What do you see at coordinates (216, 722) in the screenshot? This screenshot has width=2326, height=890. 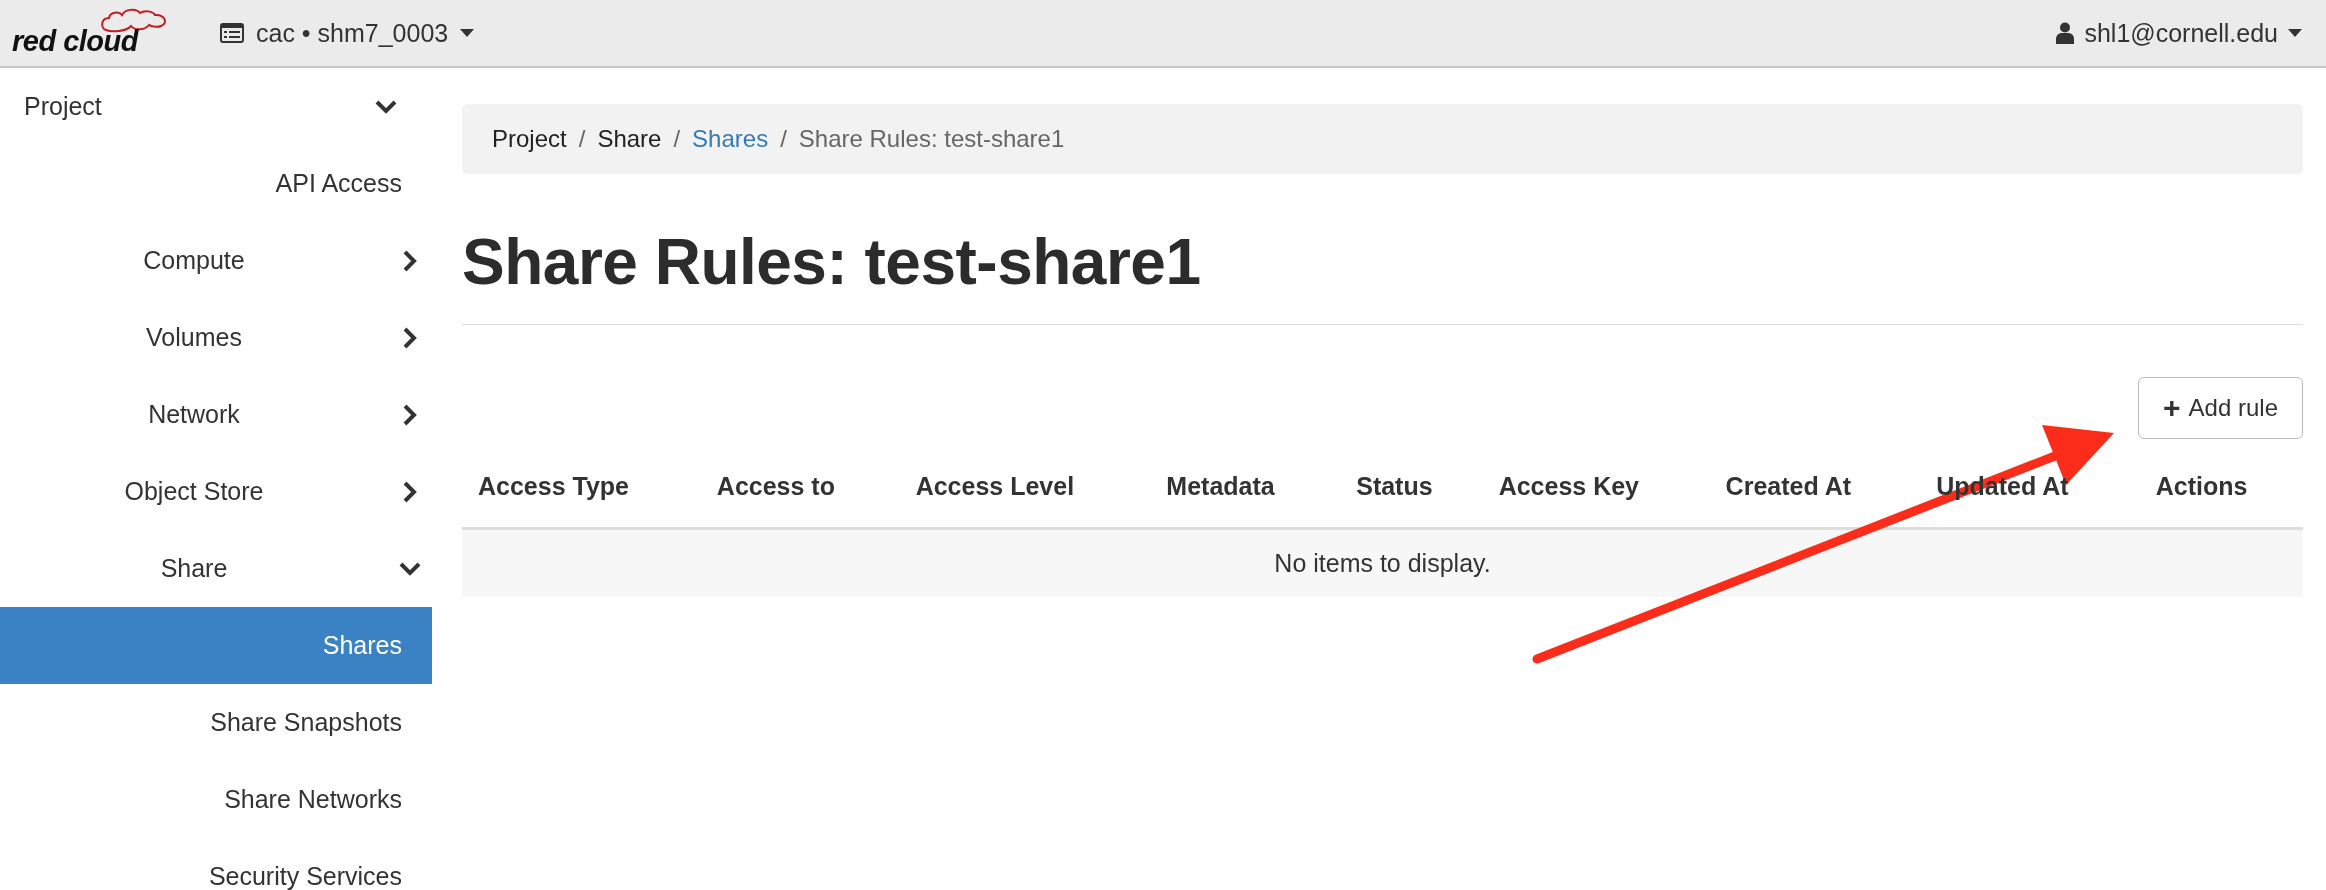 I see `sidebar-item: Share Snapshots` at bounding box center [216, 722].